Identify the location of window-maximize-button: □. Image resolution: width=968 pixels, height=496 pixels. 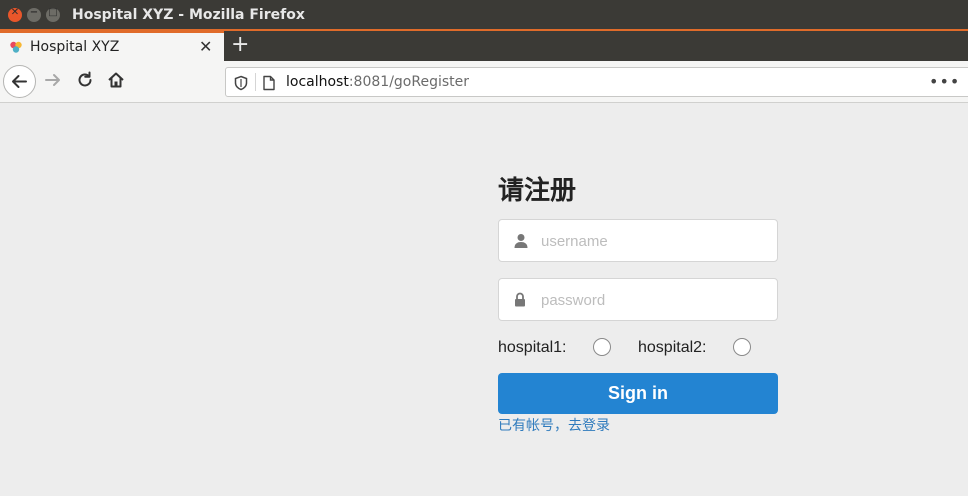
(53, 14).